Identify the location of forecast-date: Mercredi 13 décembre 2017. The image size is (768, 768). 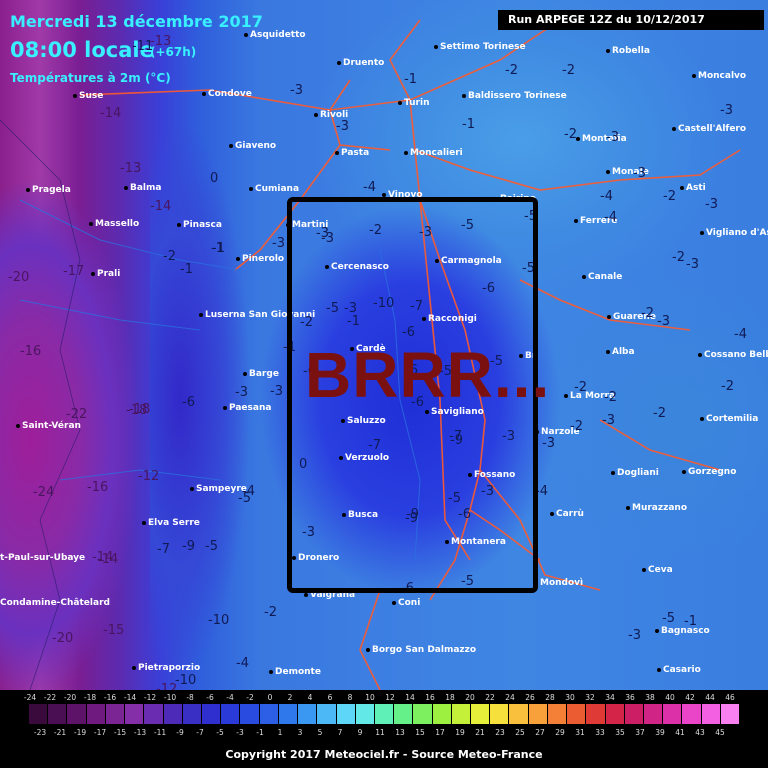
(136, 21).